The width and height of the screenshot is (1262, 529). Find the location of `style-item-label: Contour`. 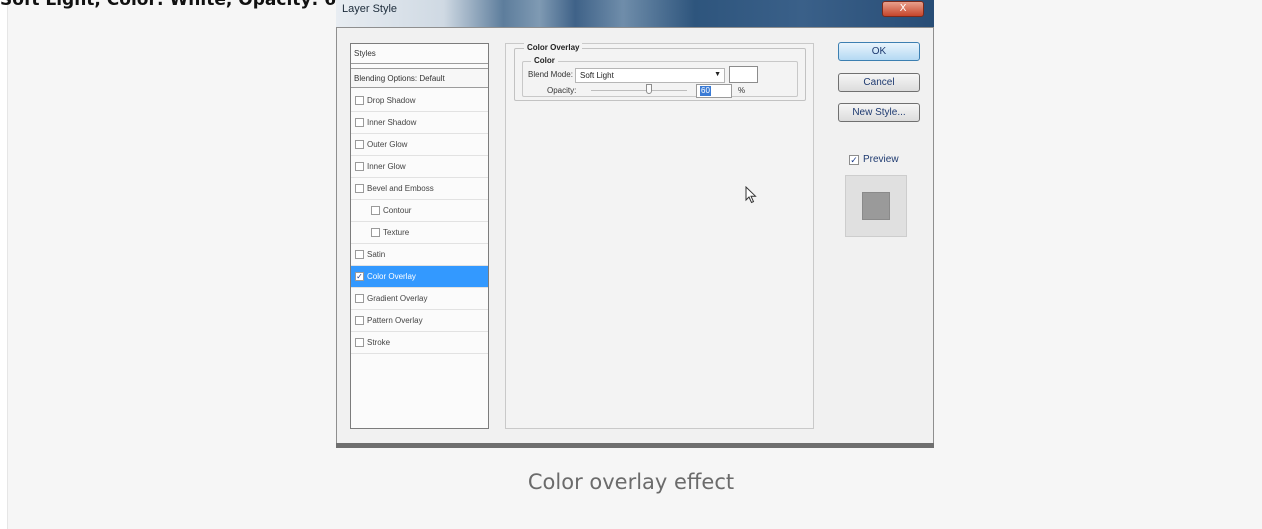

style-item-label: Contour is located at coordinates (397, 210).